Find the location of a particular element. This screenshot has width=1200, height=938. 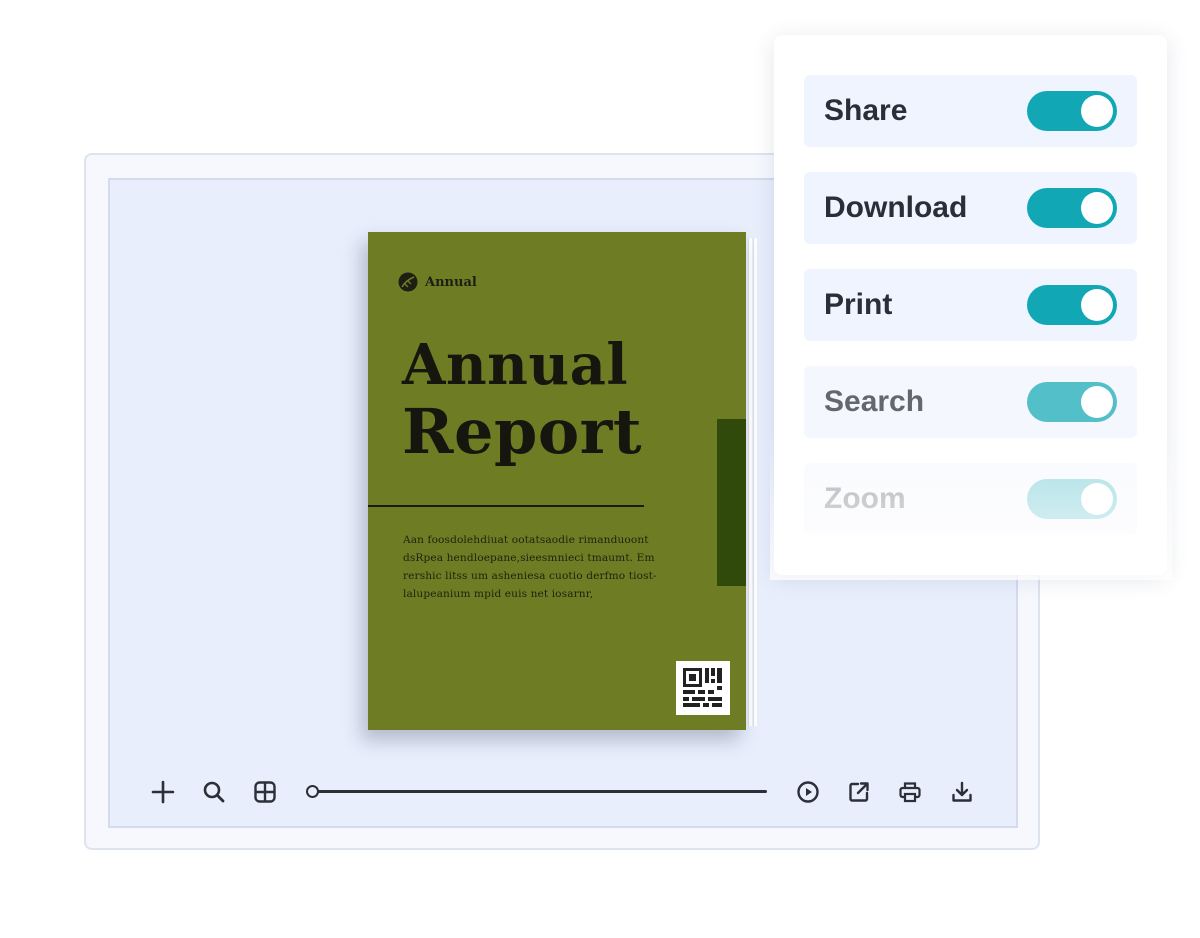

share-icon is located at coordinates (859, 792).